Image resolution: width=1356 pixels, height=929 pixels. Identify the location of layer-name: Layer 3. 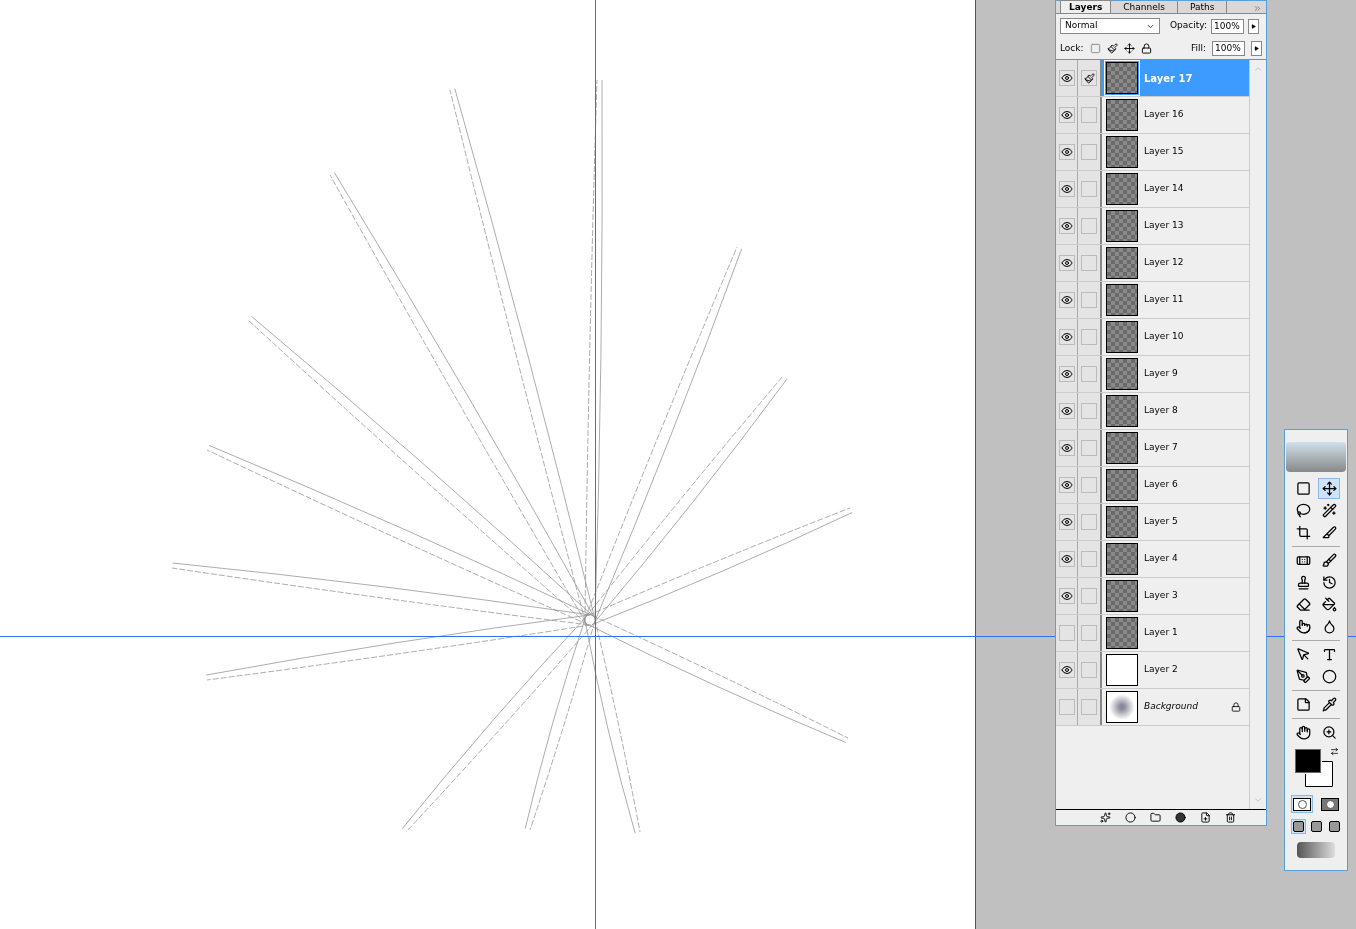
(1161, 596).